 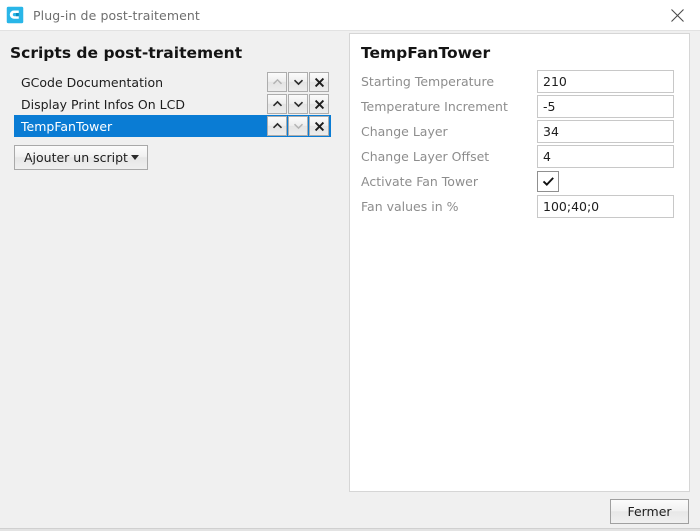 I want to click on add-script-button: Ajouter un script, so click(x=81, y=157).